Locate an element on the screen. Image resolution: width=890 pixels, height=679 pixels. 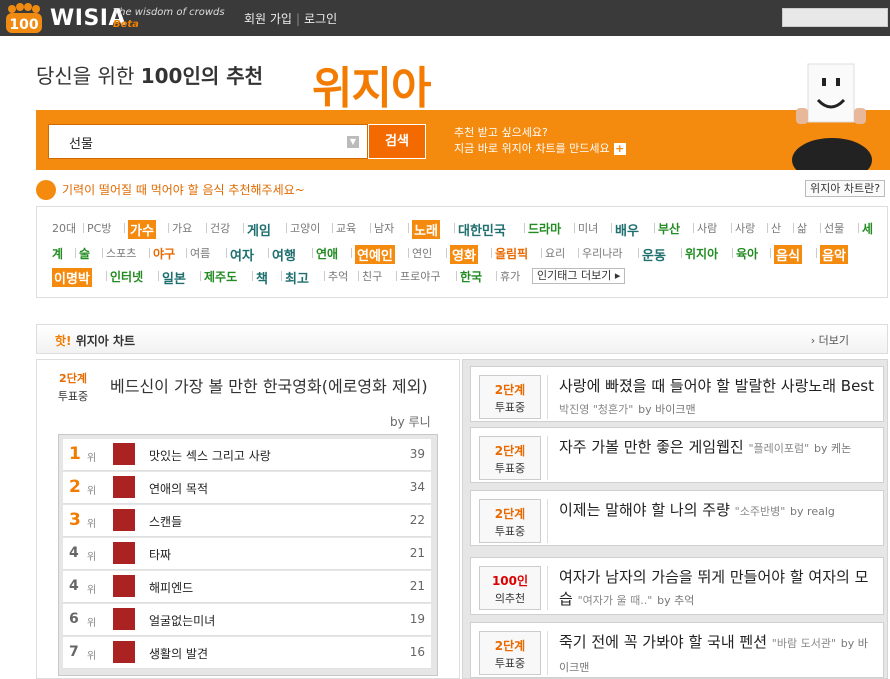
tag-item: 우리나라 is located at coordinates (602, 253).